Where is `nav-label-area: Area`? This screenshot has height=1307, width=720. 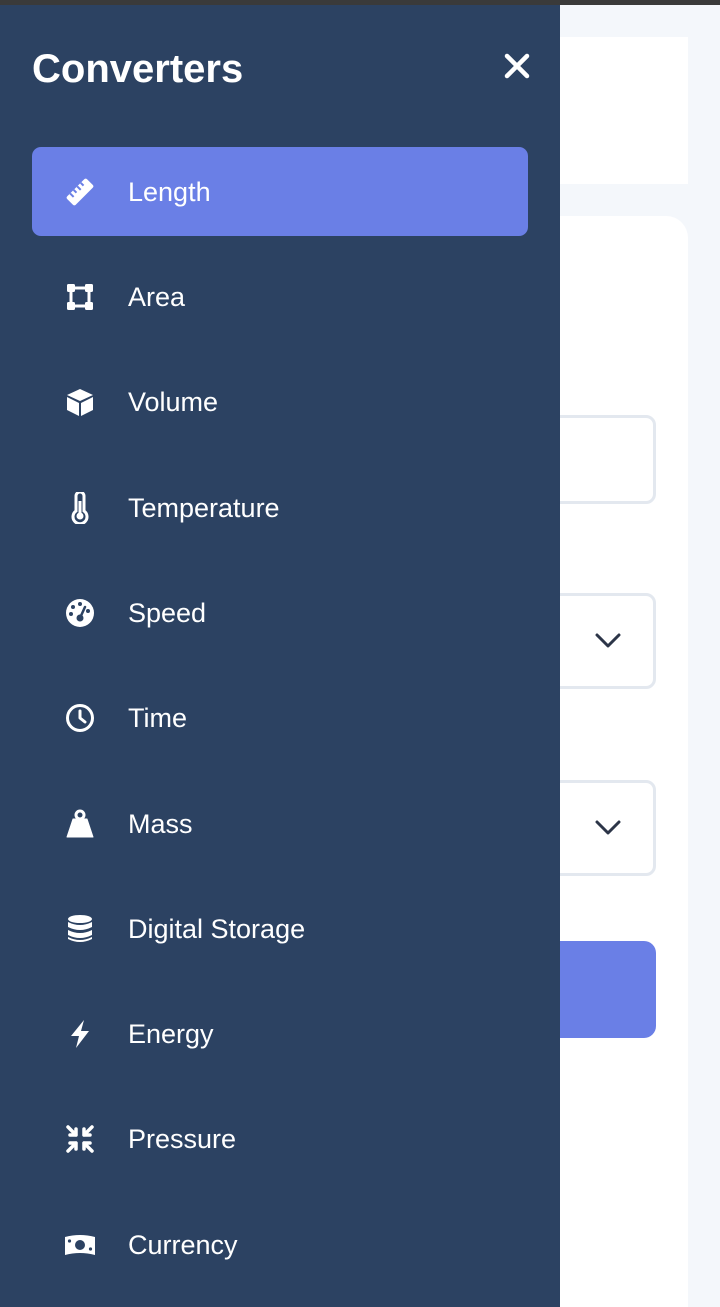 nav-label-area: Area is located at coordinates (157, 296).